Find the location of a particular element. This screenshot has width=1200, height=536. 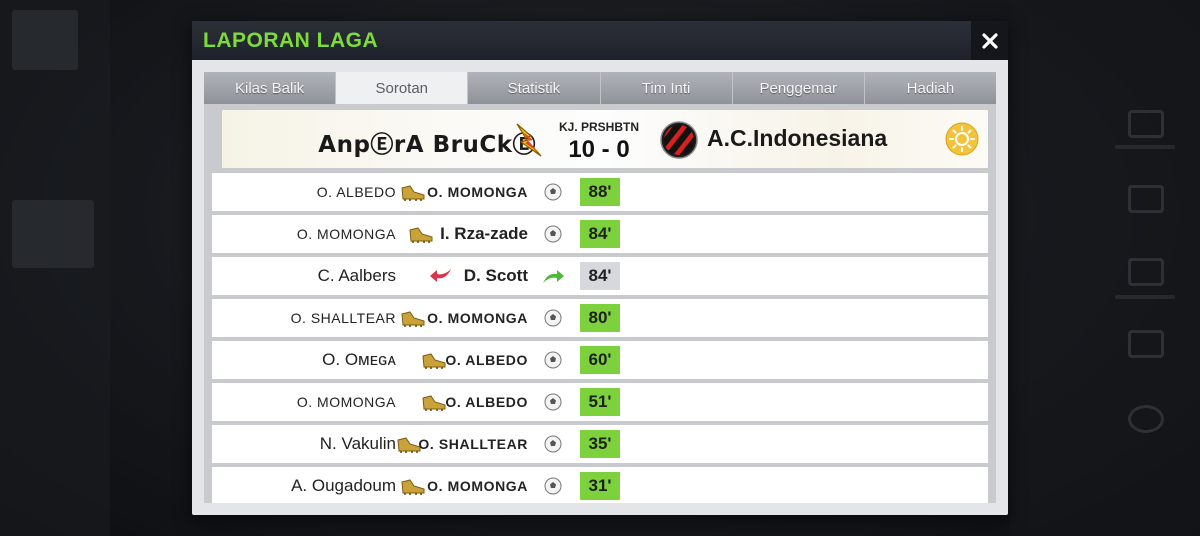

scorer-player: O. SHALLTEAR is located at coordinates (473, 444).